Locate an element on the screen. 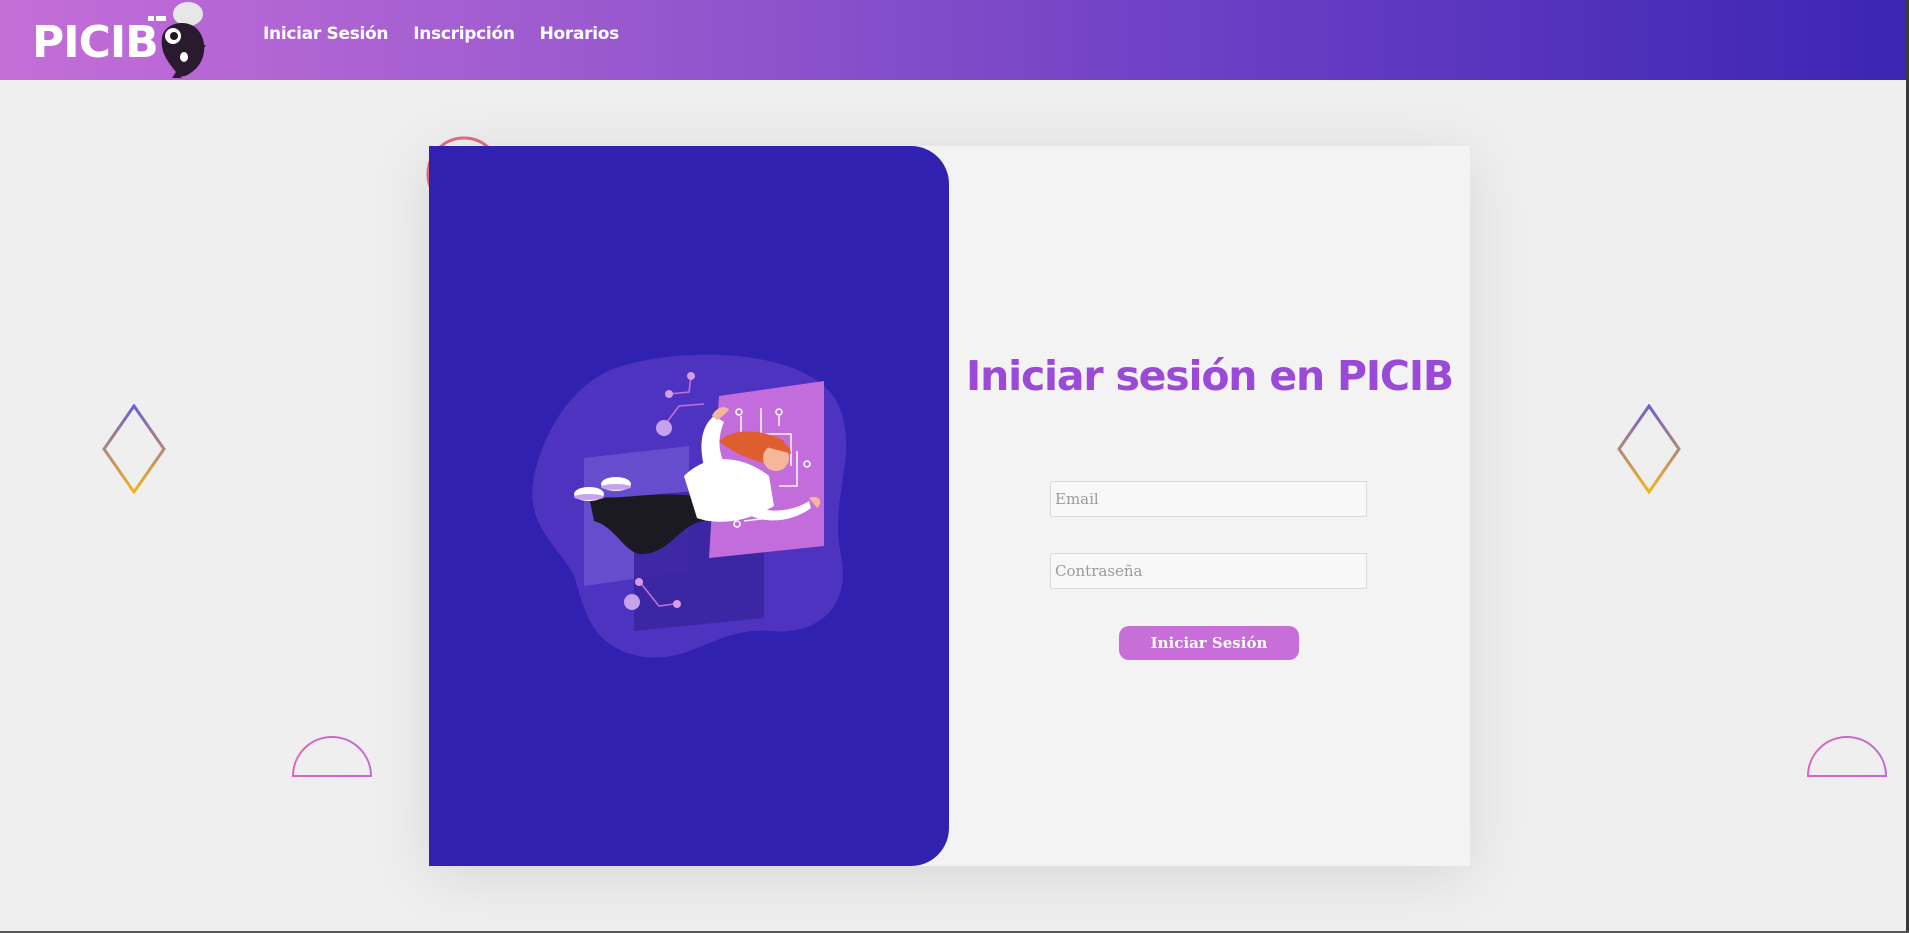  nav-horarios: Horarios is located at coordinates (580, 34).